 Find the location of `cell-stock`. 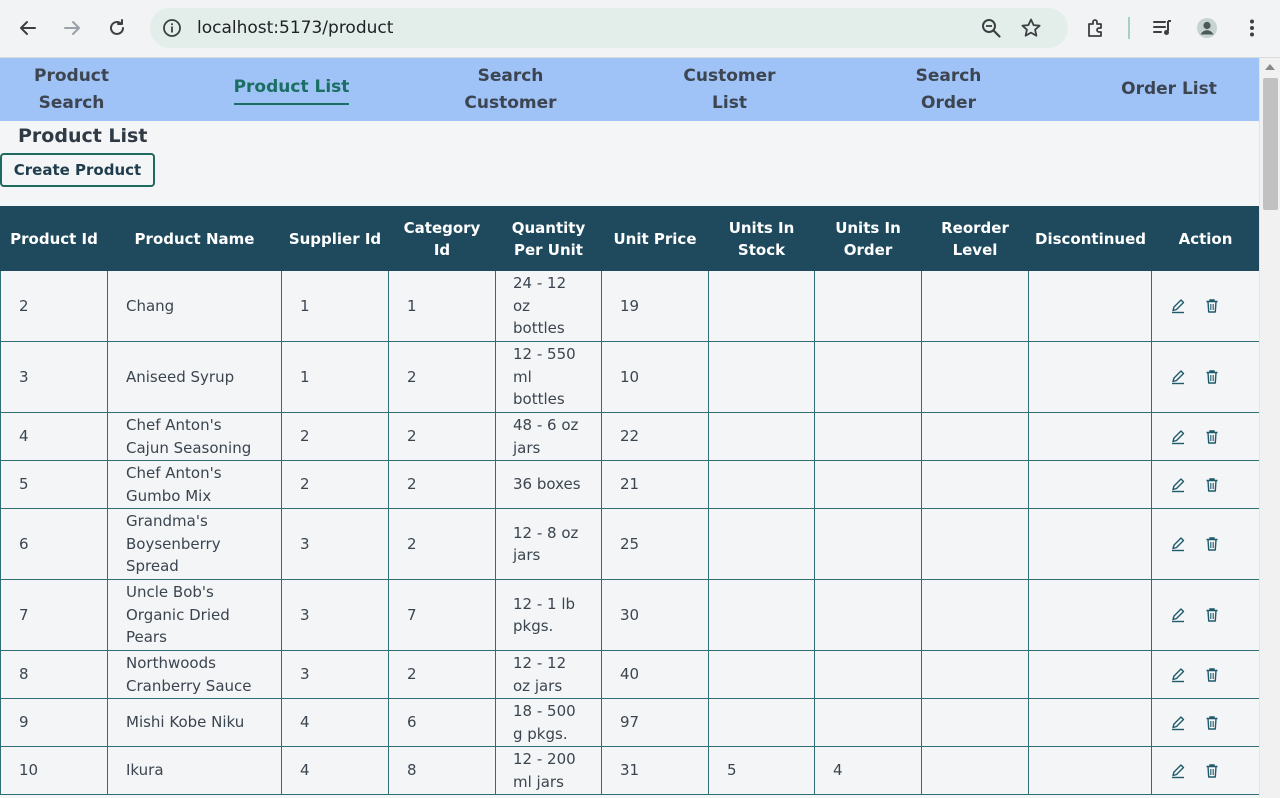

cell-stock is located at coordinates (761, 377).